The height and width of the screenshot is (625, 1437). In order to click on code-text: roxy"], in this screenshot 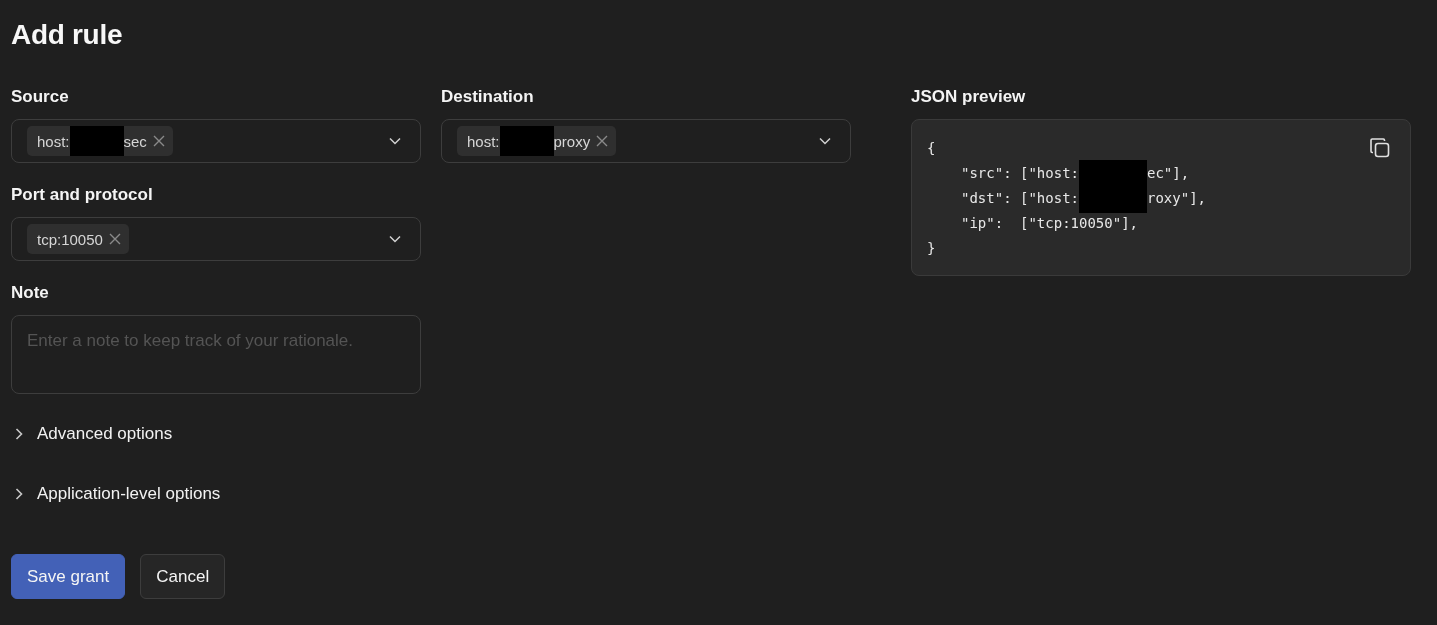, I will do `click(1177, 198)`.